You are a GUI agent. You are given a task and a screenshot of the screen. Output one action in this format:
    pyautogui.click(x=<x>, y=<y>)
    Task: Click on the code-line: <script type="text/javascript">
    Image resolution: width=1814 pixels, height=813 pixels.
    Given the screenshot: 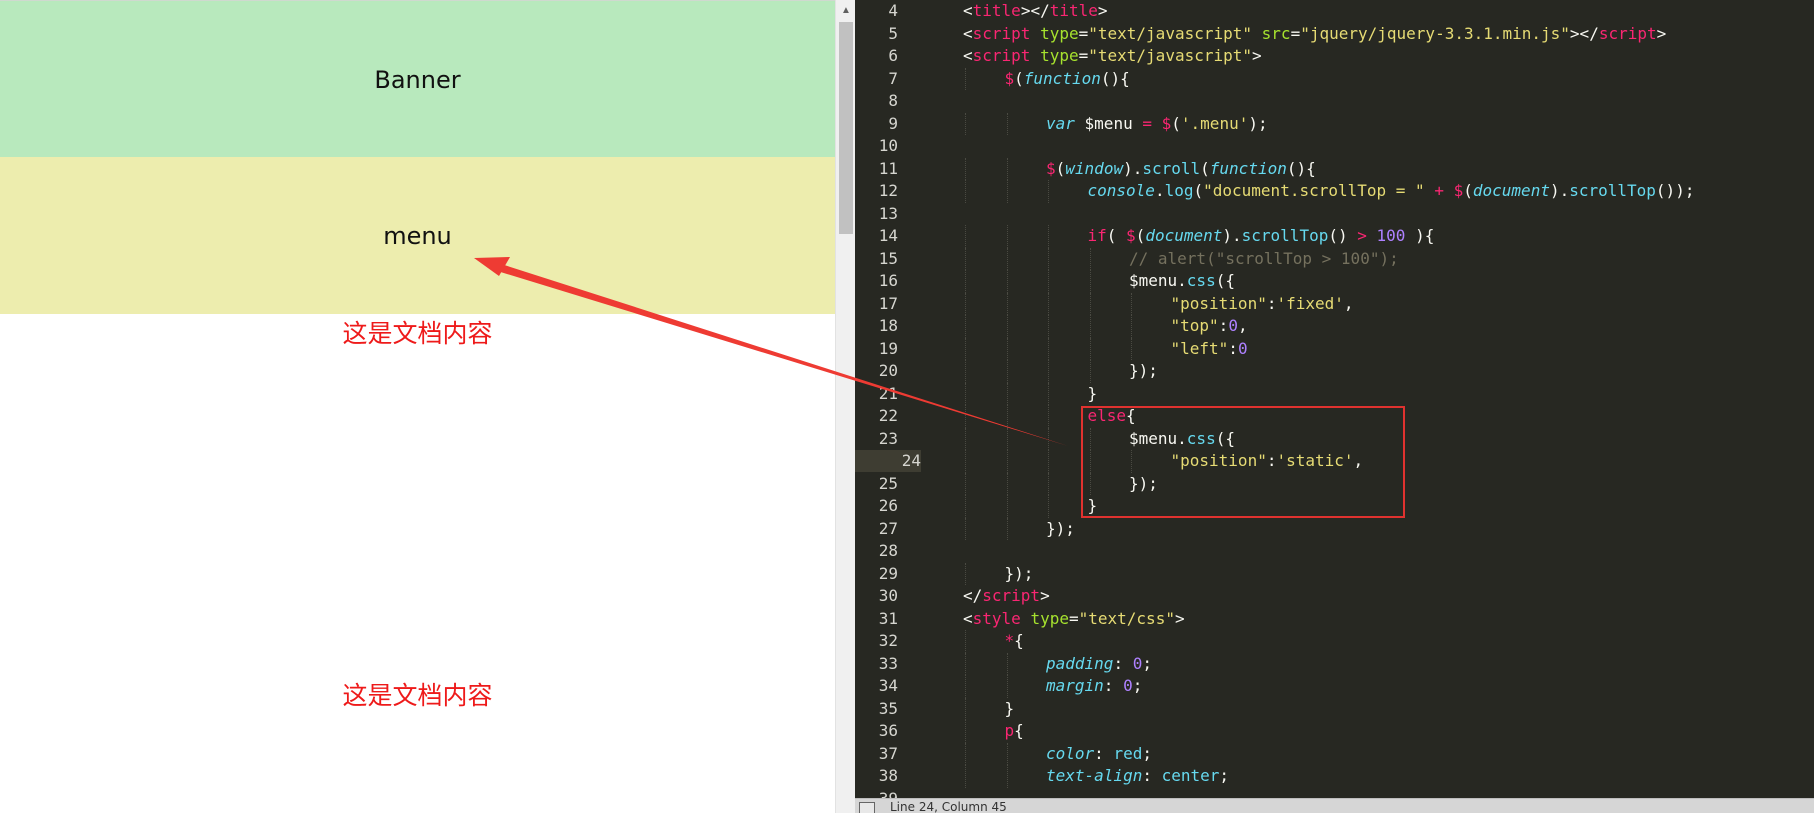 What is the action you would take?
    pyautogui.click(x=1112, y=56)
    